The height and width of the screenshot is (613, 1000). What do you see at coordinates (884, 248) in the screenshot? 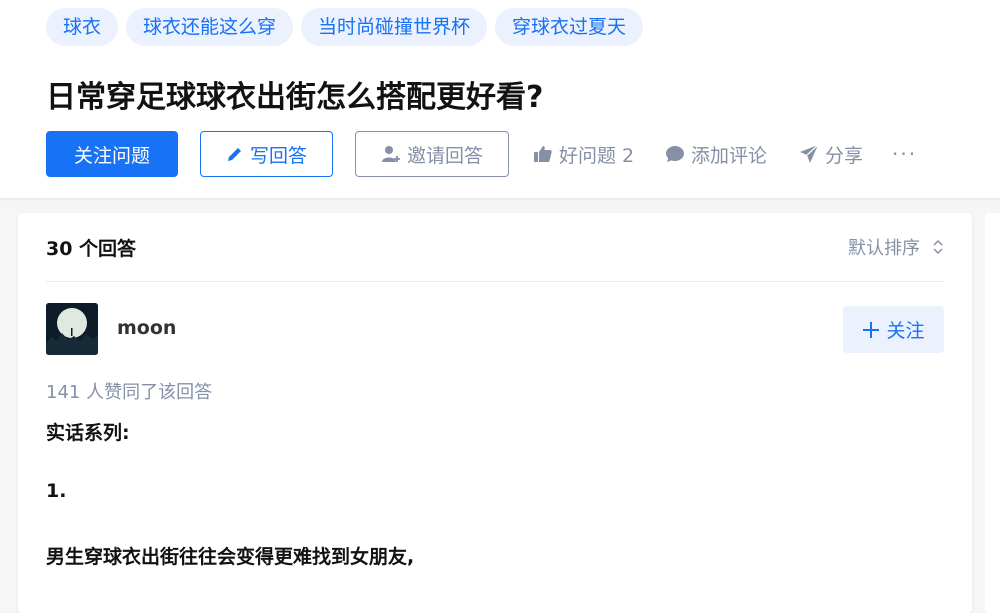
I see `sort-label: 默认排序` at bounding box center [884, 248].